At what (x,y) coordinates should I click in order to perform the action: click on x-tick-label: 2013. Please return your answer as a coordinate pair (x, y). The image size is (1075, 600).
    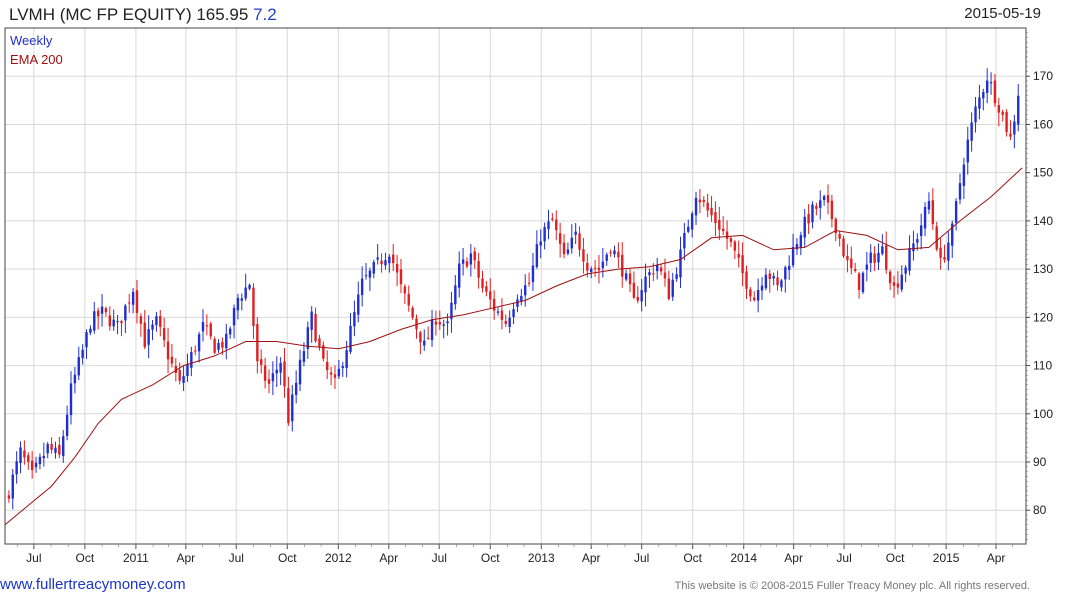
    Looking at the image, I should click on (541, 558).